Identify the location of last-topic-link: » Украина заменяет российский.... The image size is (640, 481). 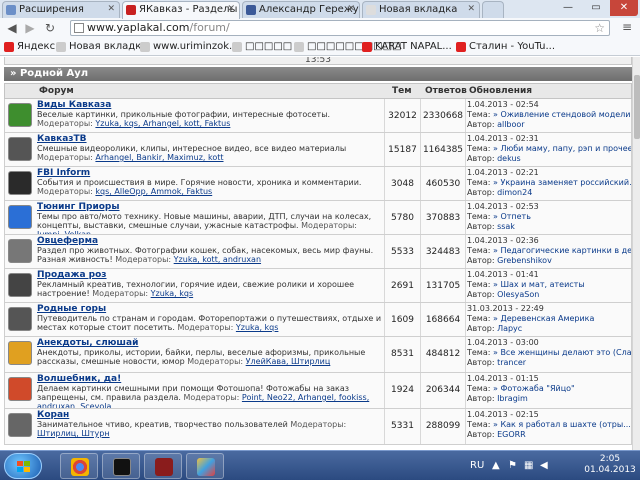
(562, 182).